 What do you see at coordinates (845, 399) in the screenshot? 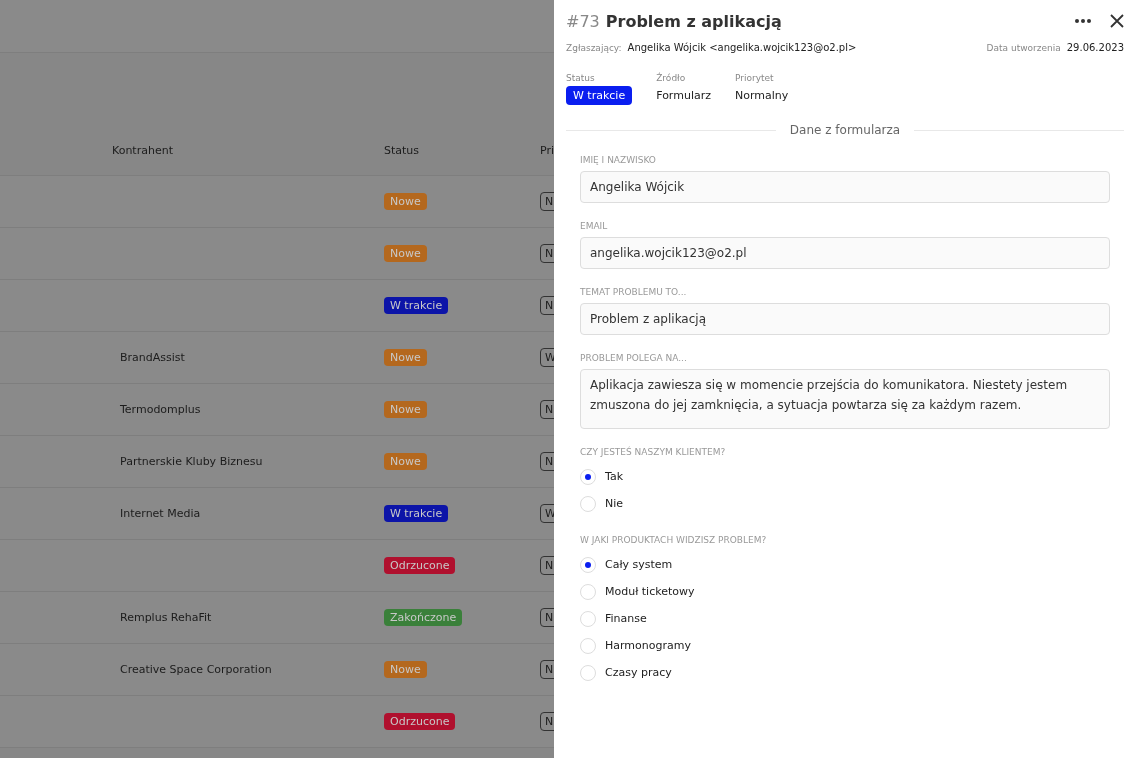
I see `text-area: Aplikacja zawiesza się w momencie przejścia do komunikatora. Niestety jestem zmuszona do jej zamknięcia, a sytuacja powtarza się za każdym razem.` at bounding box center [845, 399].